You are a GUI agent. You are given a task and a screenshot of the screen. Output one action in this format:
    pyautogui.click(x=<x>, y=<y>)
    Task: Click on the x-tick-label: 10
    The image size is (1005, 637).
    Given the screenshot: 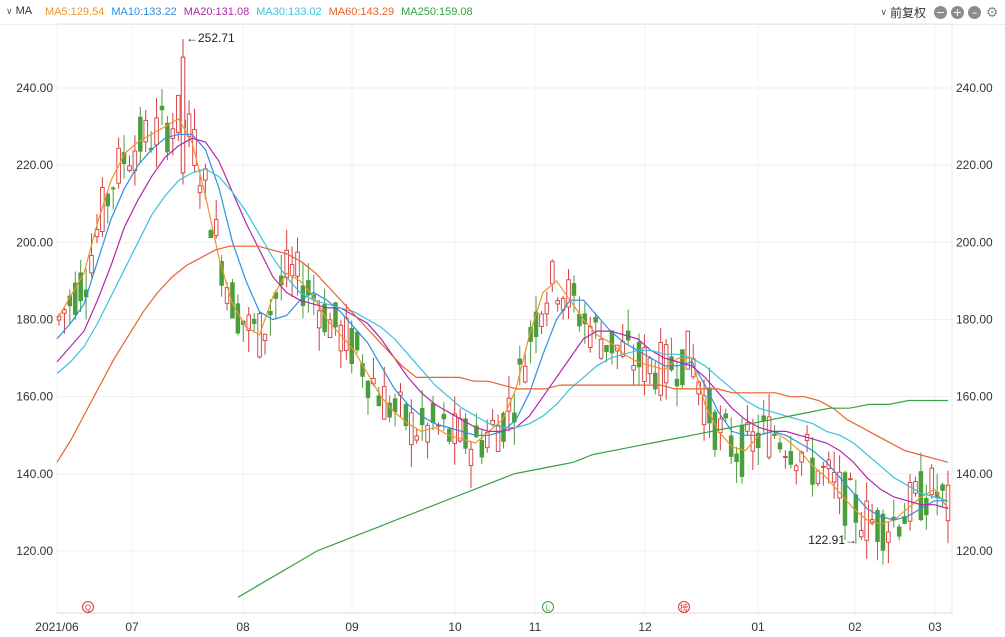 What is the action you would take?
    pyautogui.click(x=455, y=627)
    